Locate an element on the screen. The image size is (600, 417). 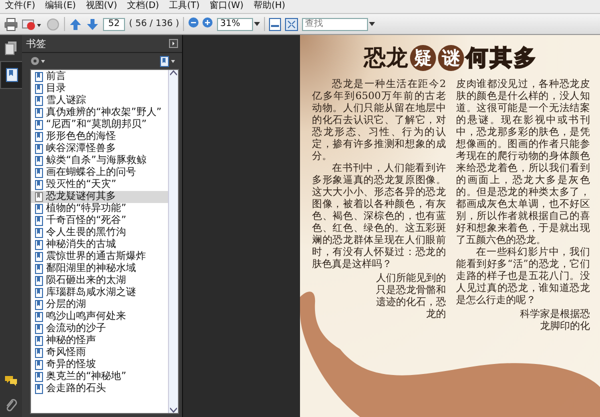
bookmark-item: 陨石砸出来的太湖 is located at coordinates (99, 281).